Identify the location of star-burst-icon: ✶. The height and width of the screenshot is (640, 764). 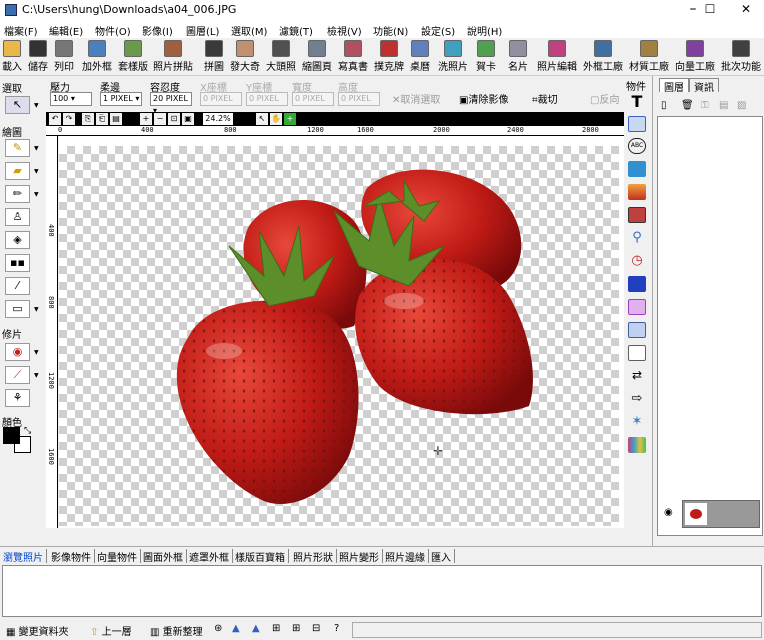
(637, 422).